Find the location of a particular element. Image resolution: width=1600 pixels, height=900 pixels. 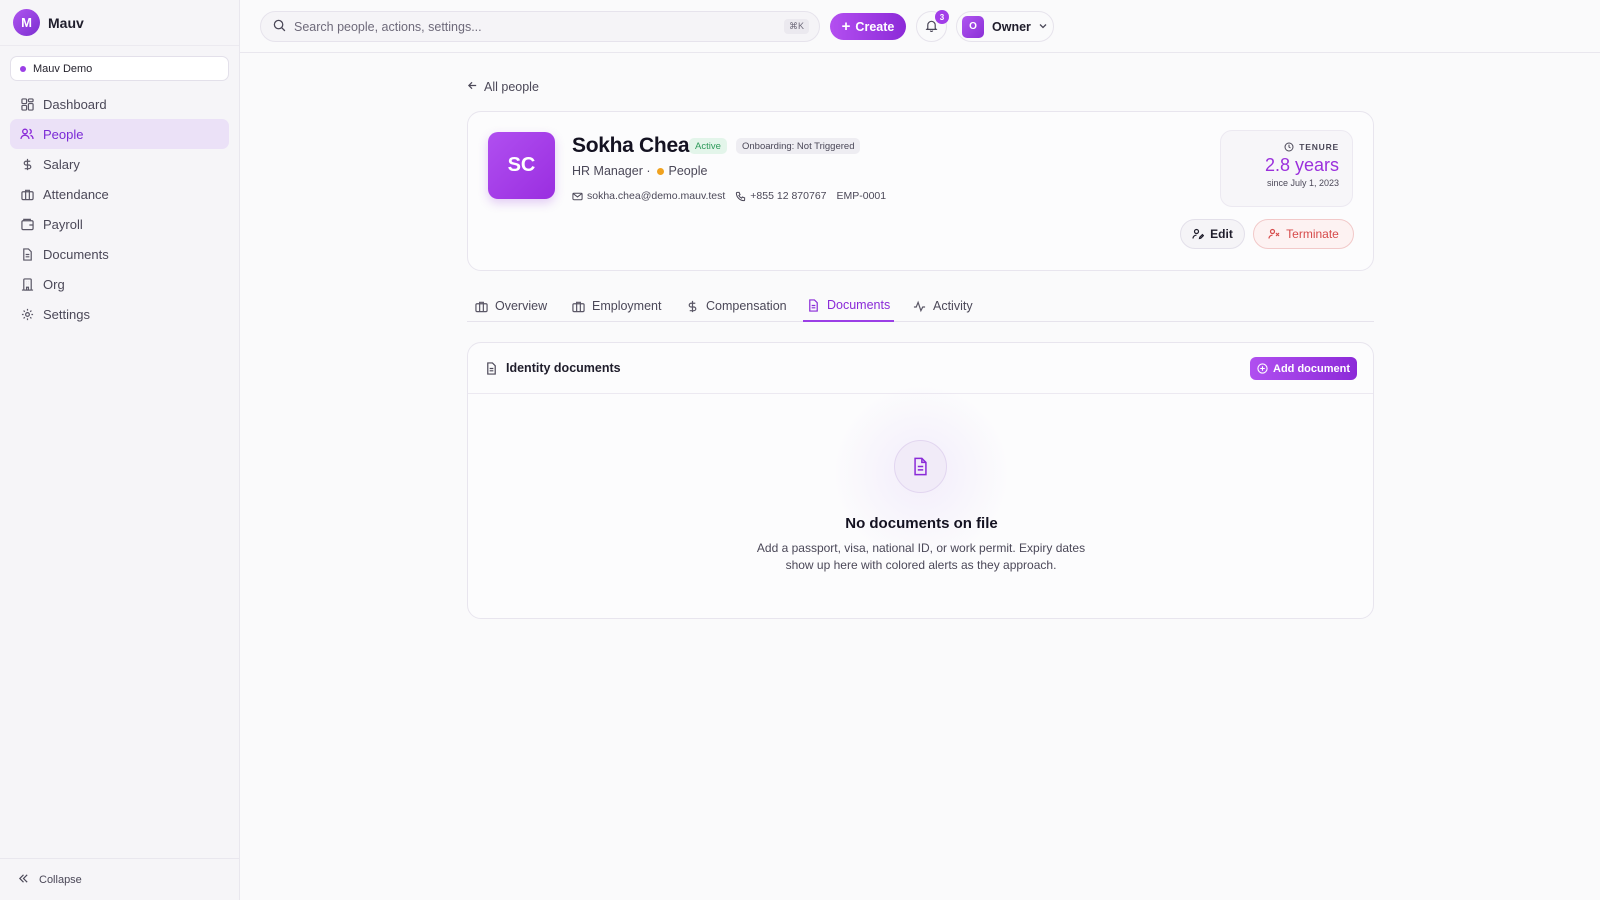

chevron-down-icon is located at coordinates (1043, 26).